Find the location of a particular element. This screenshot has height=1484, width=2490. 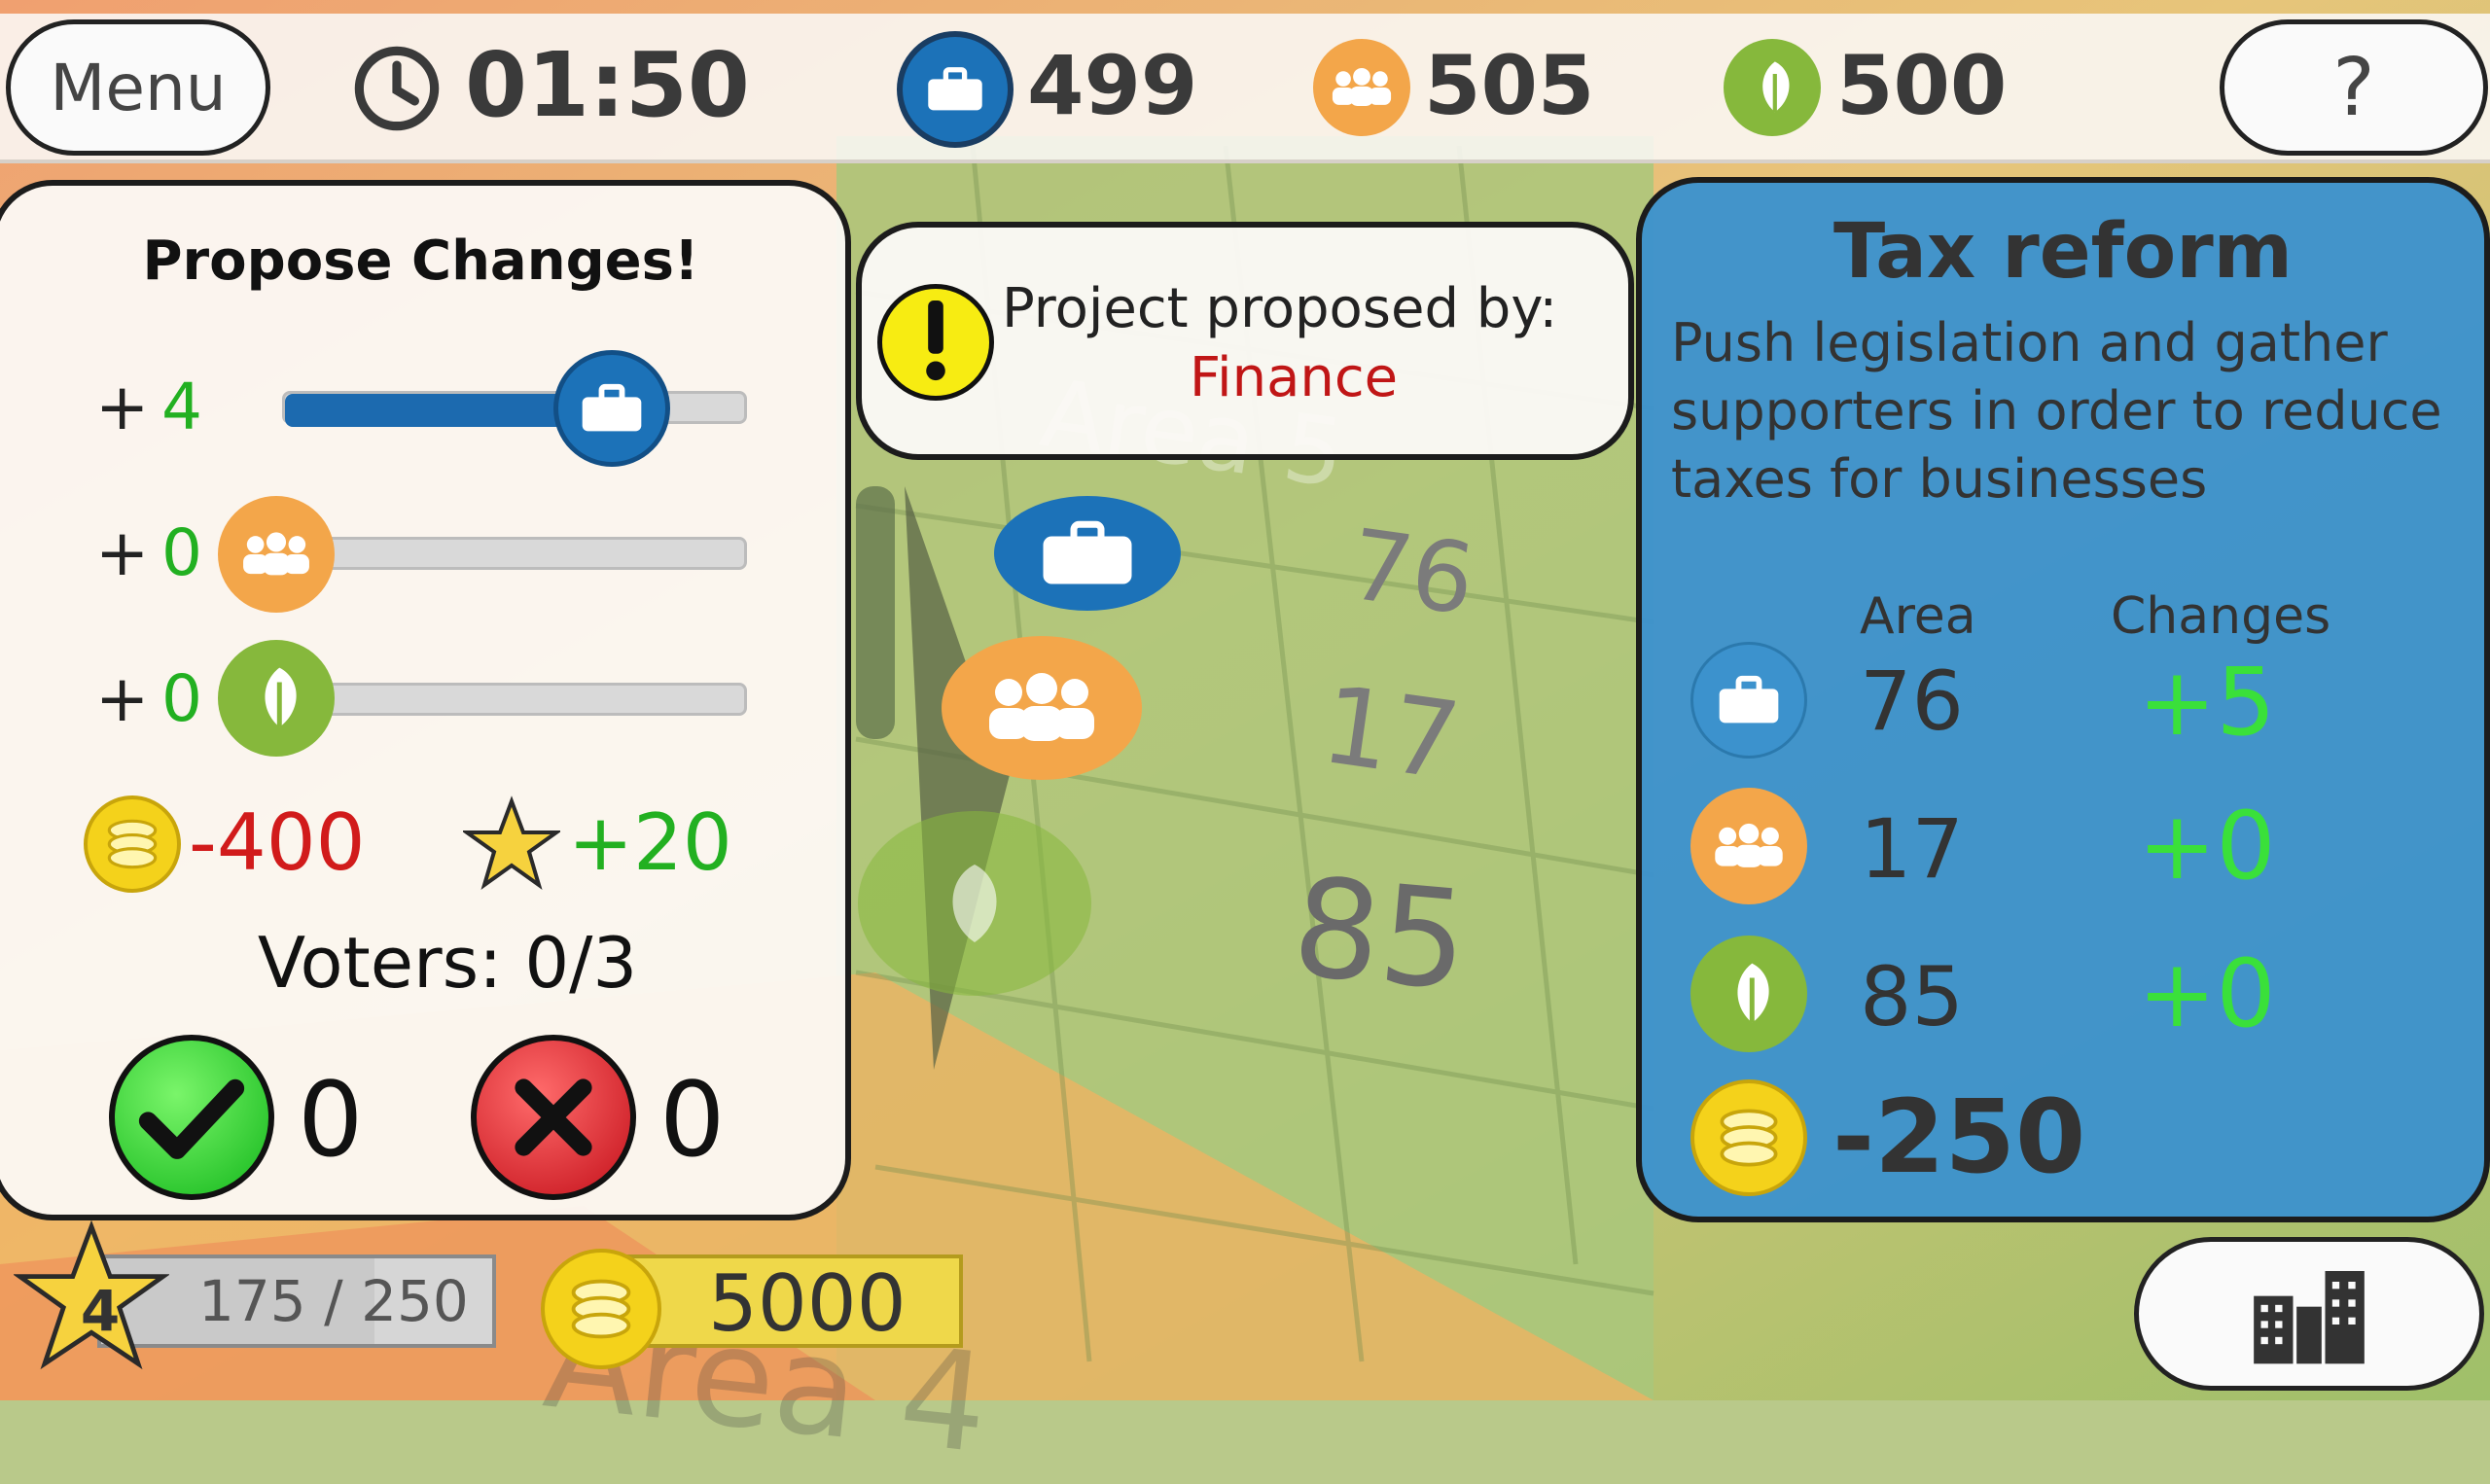

business-change-sign: + is located at coordinates (122, 407).